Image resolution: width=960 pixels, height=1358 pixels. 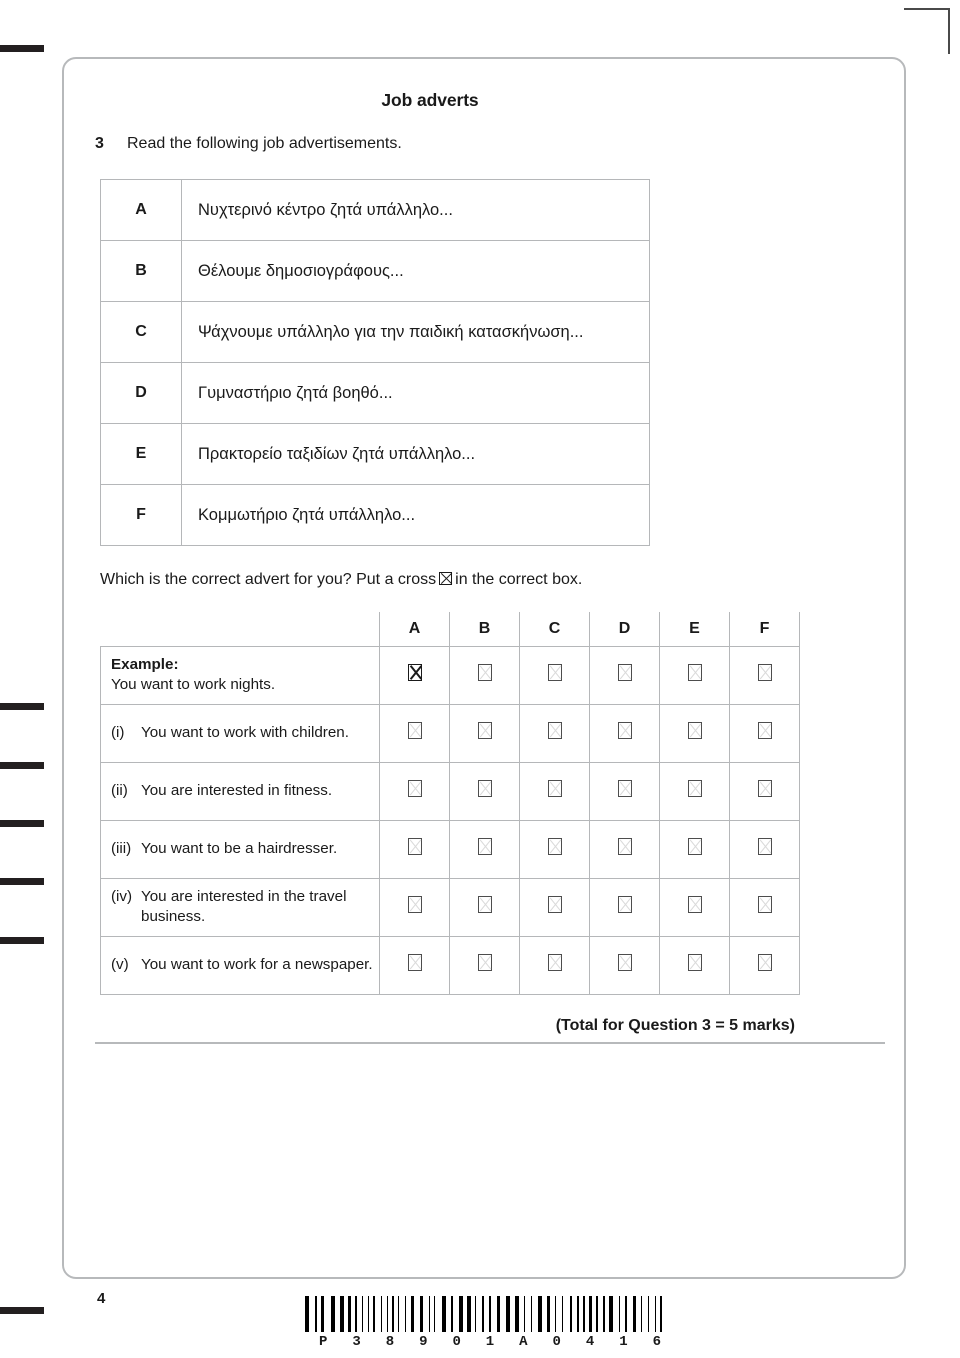 I want to click on answer-cell-example-d, so click(x=624, y=675).